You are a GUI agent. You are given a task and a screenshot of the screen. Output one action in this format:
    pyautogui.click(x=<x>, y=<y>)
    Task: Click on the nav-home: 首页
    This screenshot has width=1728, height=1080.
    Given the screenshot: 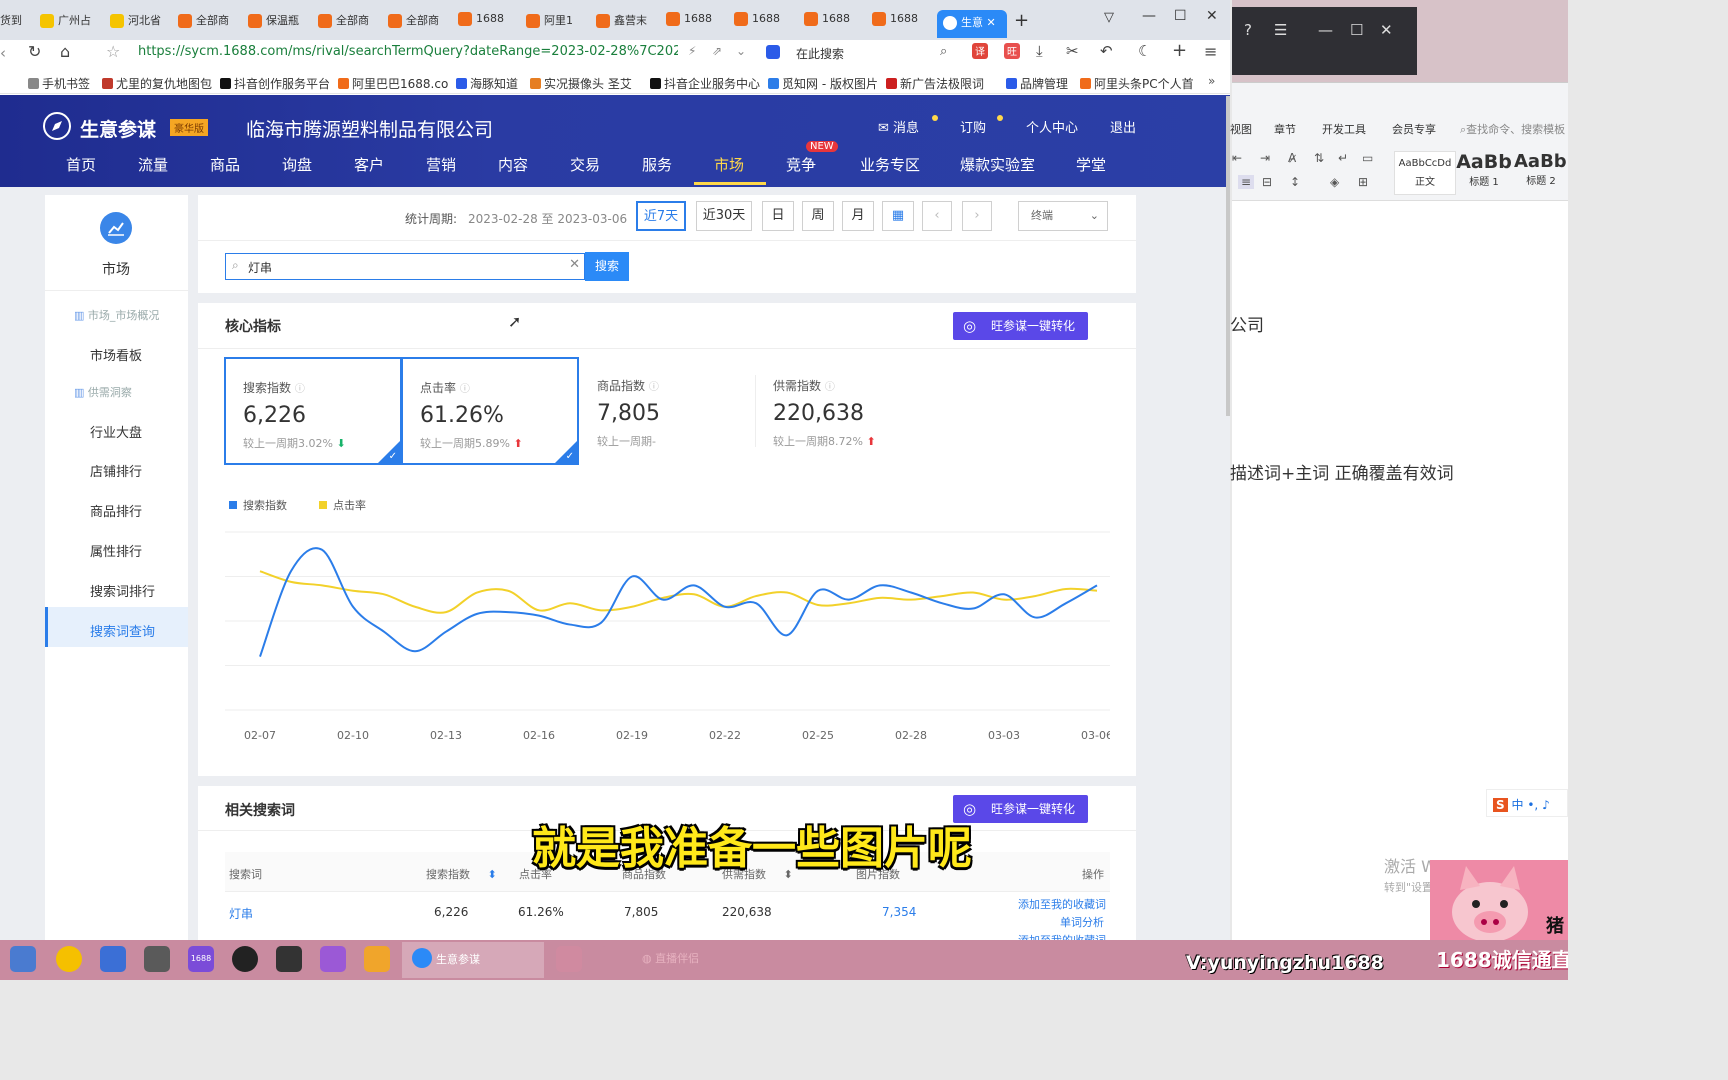 What is the action you would take?
    pyautogui.click(x=81, y=164)
    